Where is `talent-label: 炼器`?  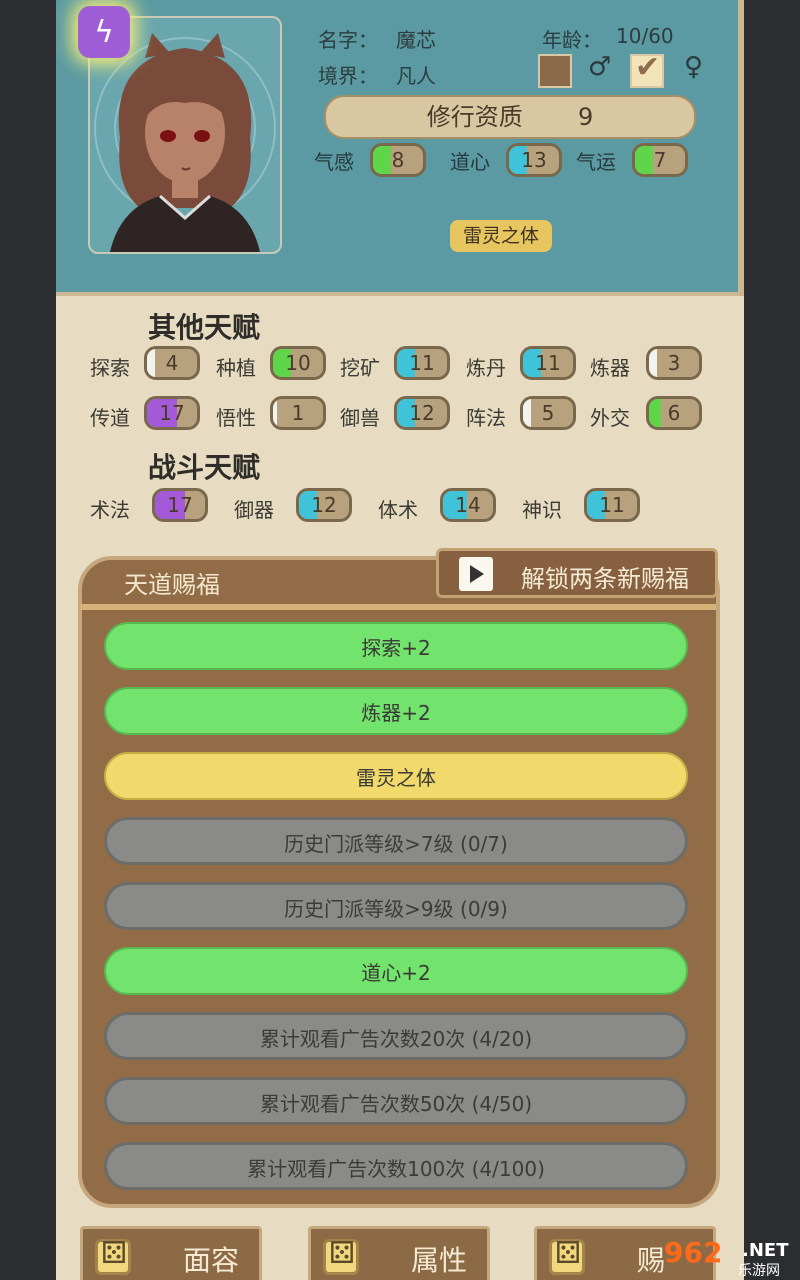
talent-label: 炼器 is located at coordinates (610, 368).